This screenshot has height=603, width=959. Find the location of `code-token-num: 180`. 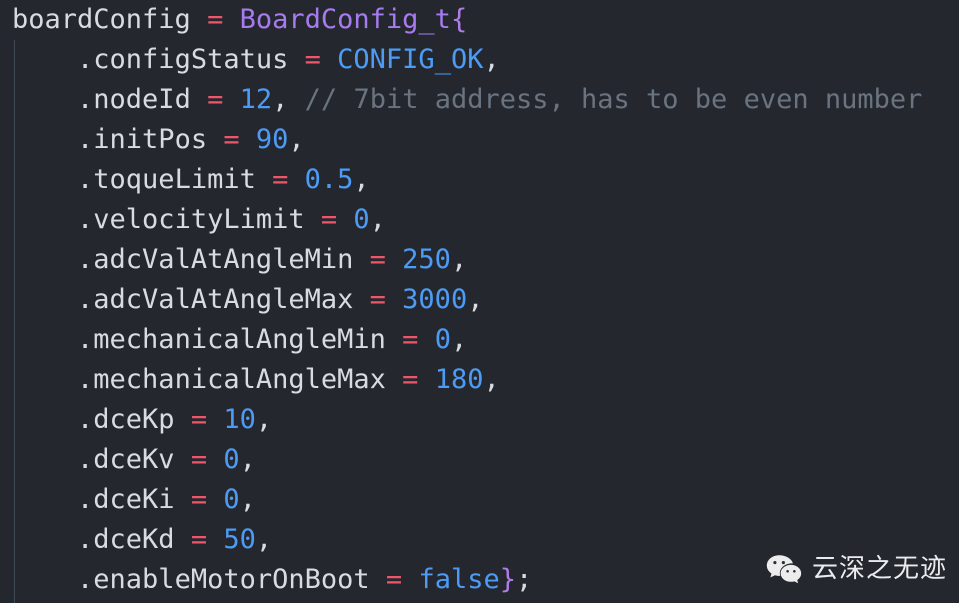

code-token-num: 180 is located at coordinates (459, 379).